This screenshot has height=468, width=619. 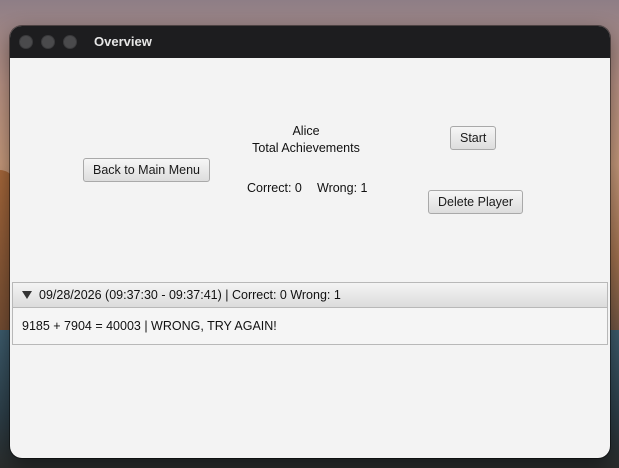 What do you see at coordinates (310, 42) in the screenshot?
I see `title-bar: Overview` at bounding box center [310, 42].